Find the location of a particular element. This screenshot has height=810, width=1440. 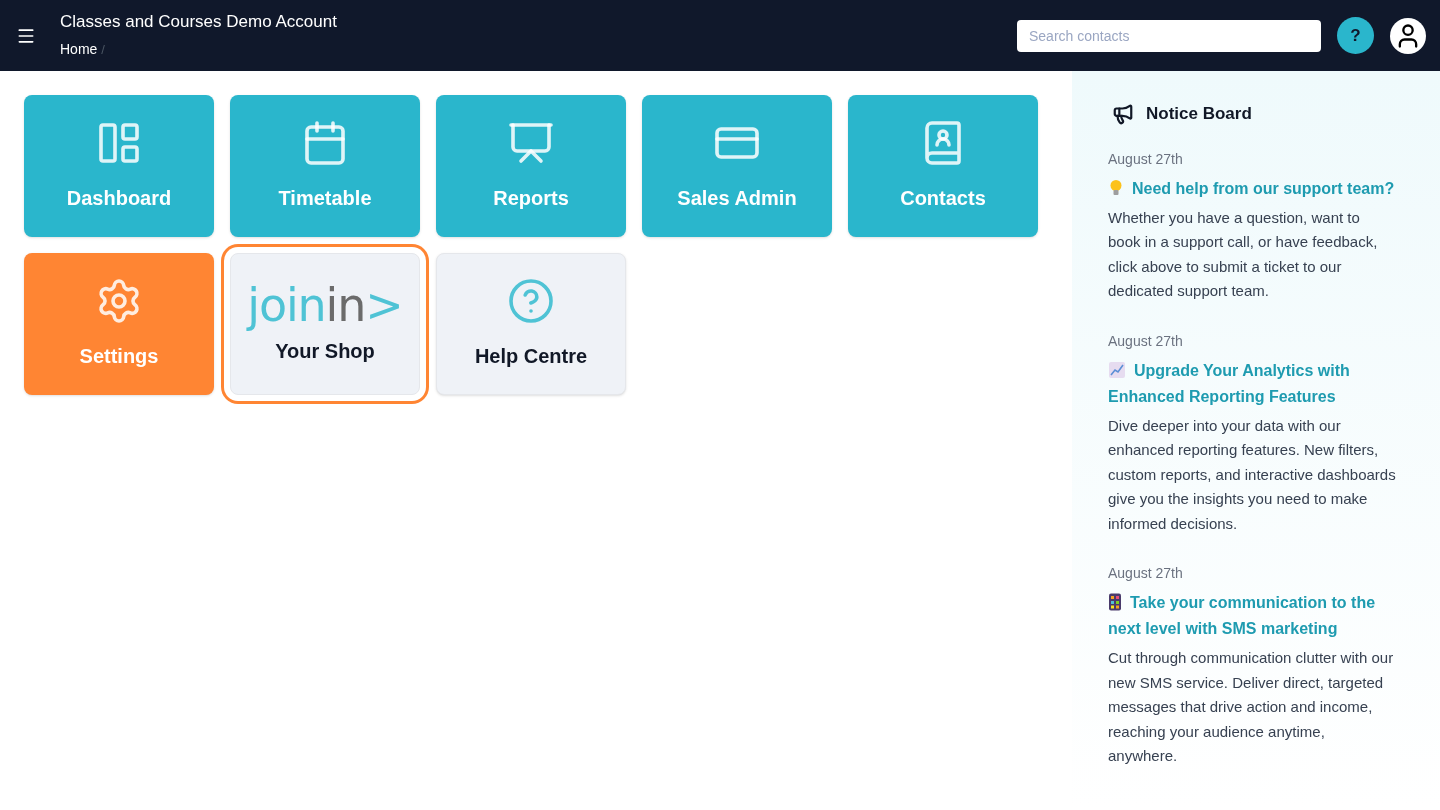

search-field: Search contacts is located at coordinates (1169, 35).